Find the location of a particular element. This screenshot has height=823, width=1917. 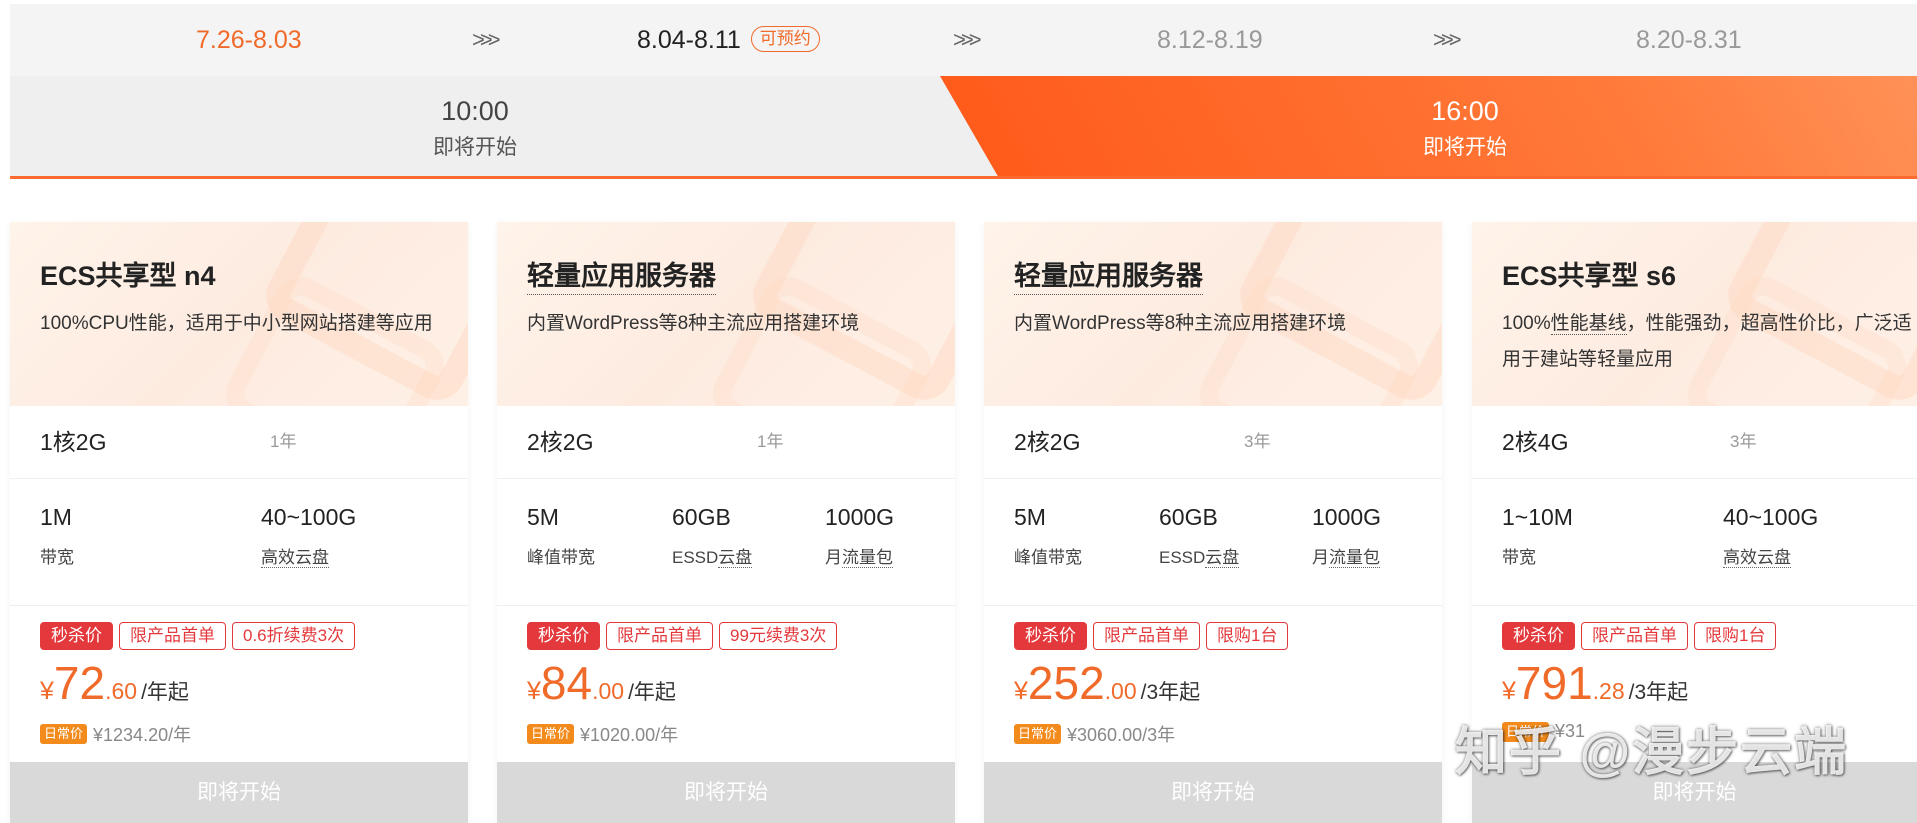

daily-price: 日常价 ¥1020.00/年 is located at coordinates (602, 734).